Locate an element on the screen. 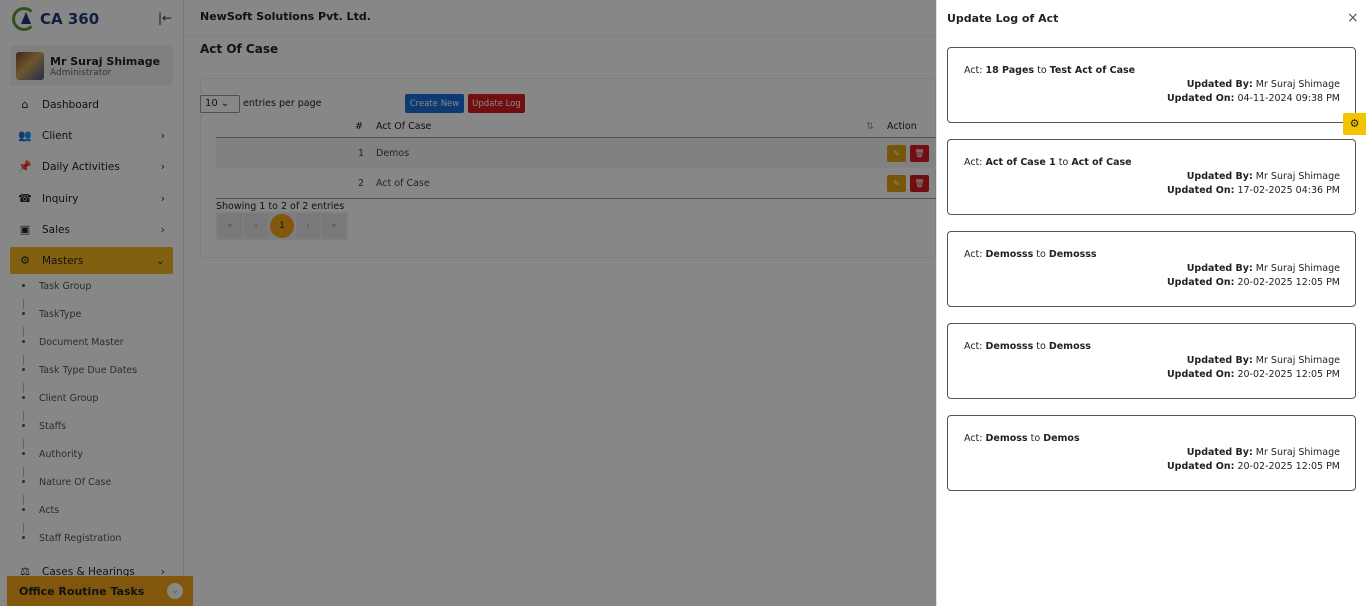 This screenshot has height=606, width=1366. log-to: Test Act of Case is located at coordinates (1092, 70).